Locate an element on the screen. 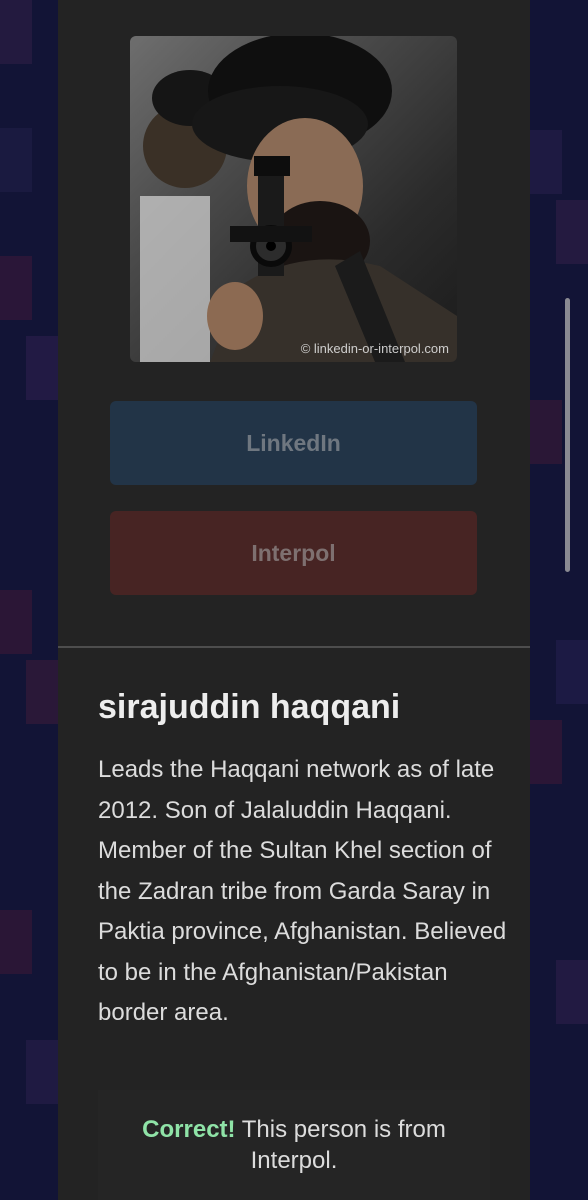 This screenshot has width=588, height=1200. interpol-button: Interpol is located at coordinates (293, 553).